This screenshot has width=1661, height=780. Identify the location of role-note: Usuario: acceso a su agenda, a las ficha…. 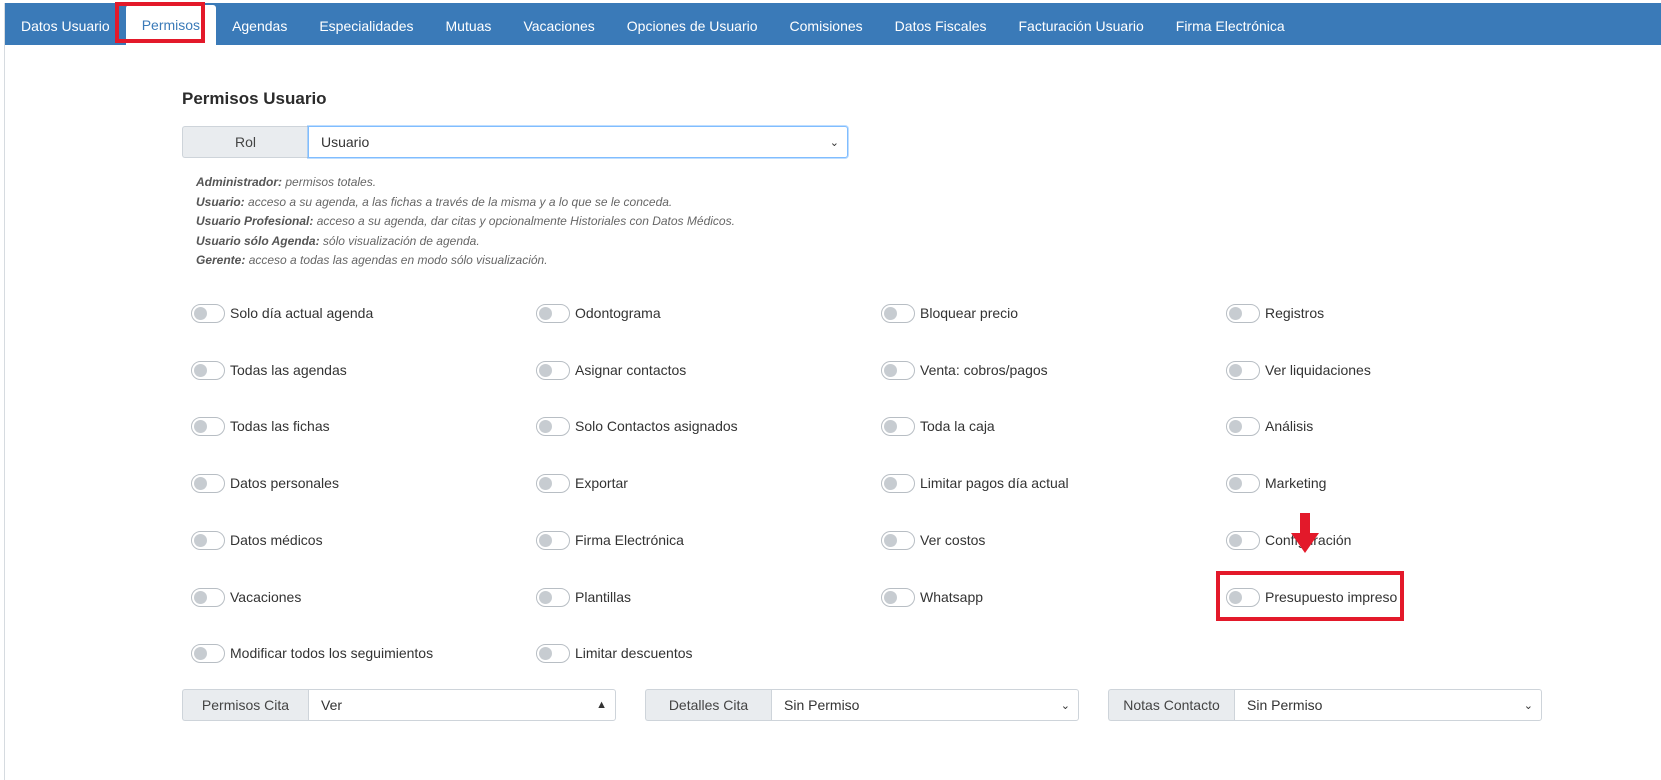
(465, 203).